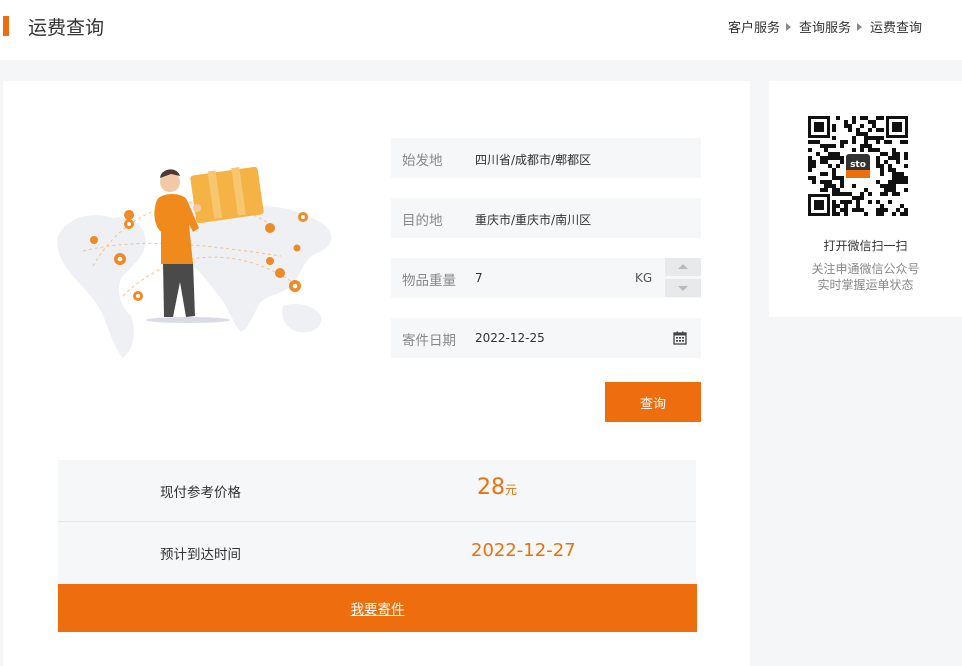 This screenshot has height=666, width=962. I want to click on origin-field: 始发地 四川省/成都市/郫都区, so click(546, 158).